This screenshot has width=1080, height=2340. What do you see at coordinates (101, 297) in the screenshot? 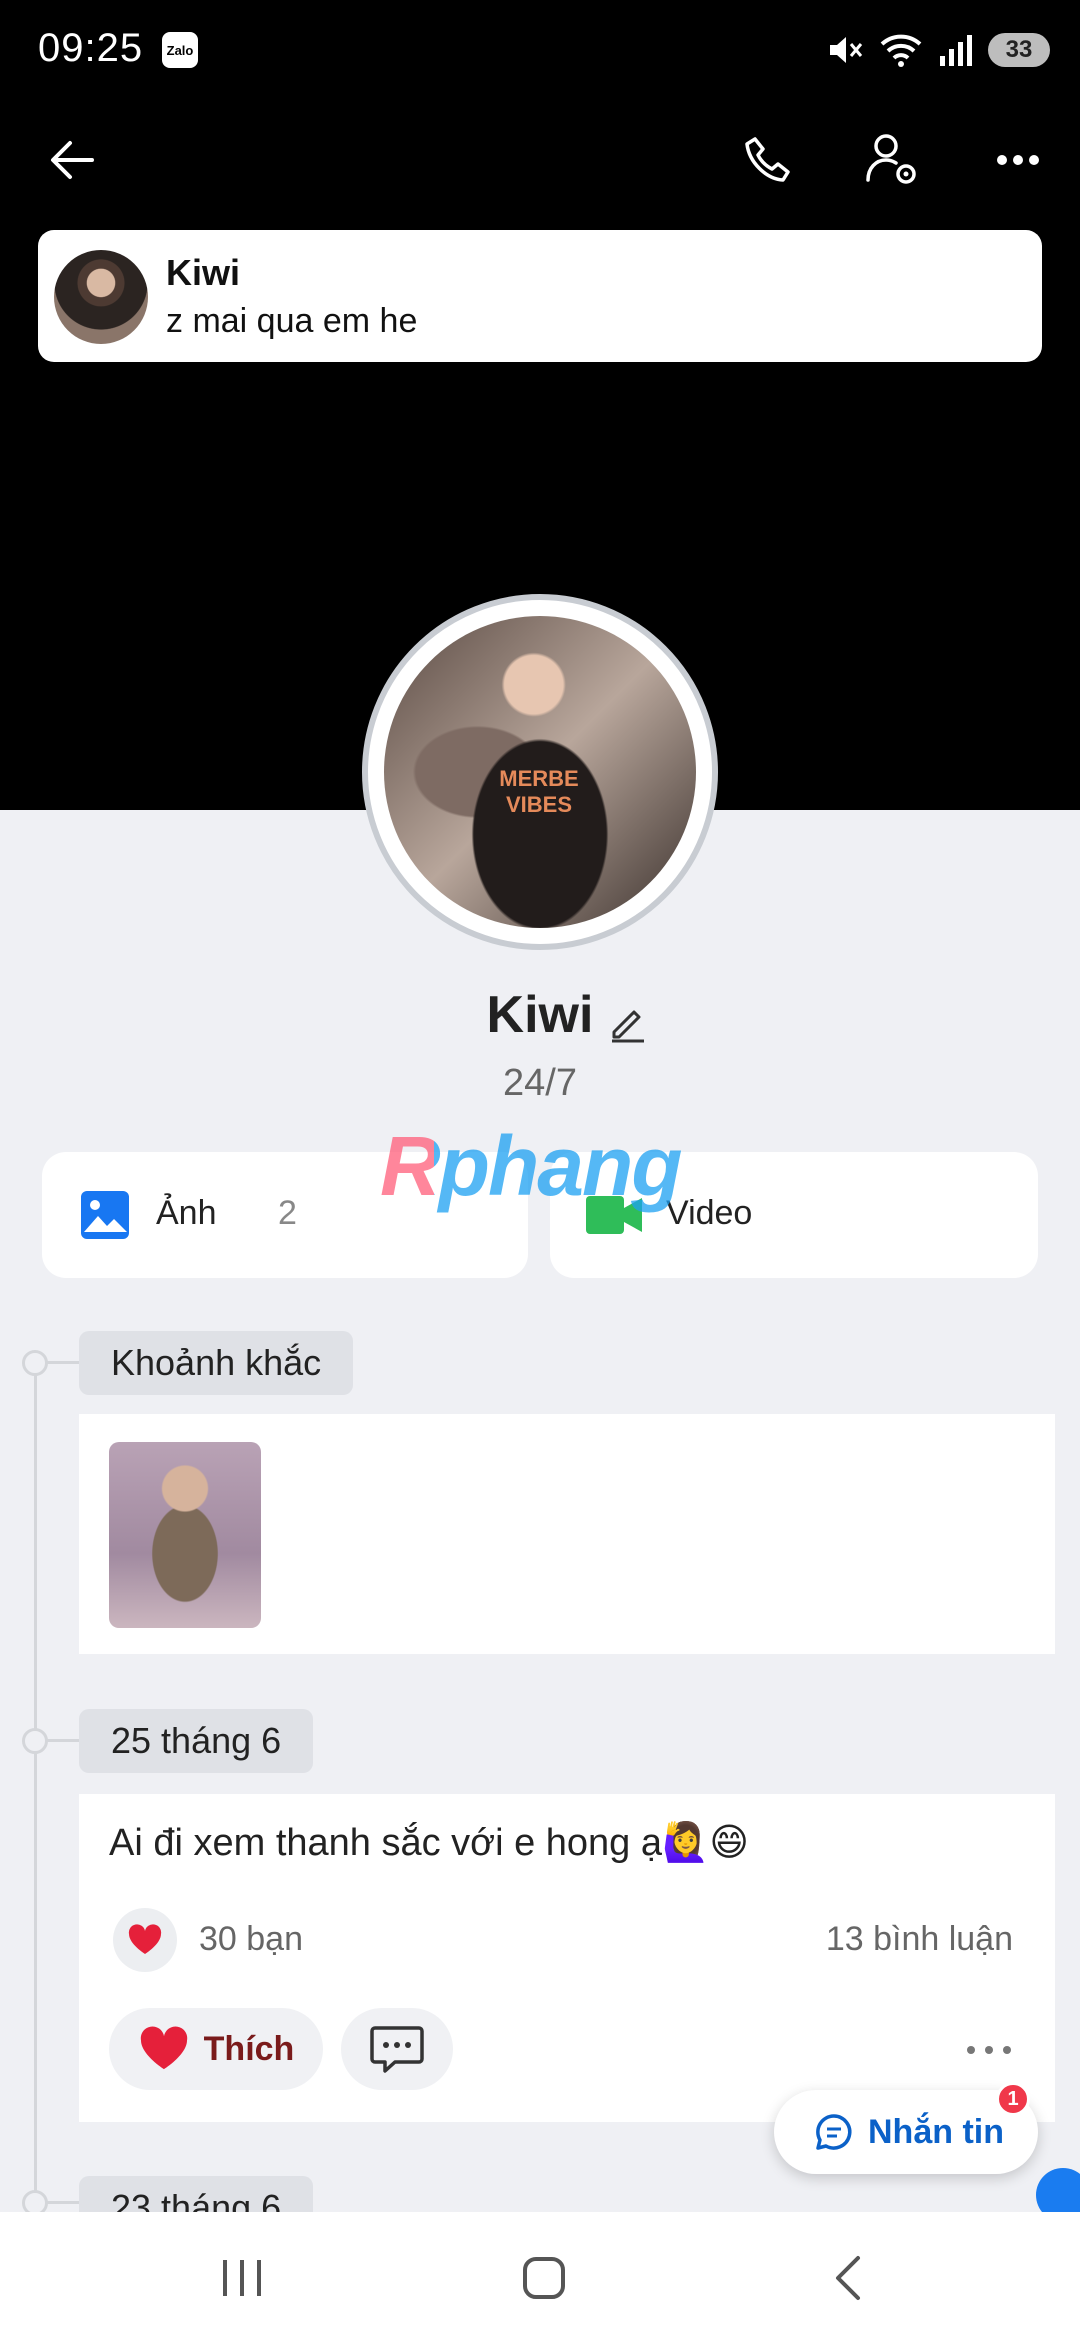
I see `sender-avatar` at bounding box center [101, 297].